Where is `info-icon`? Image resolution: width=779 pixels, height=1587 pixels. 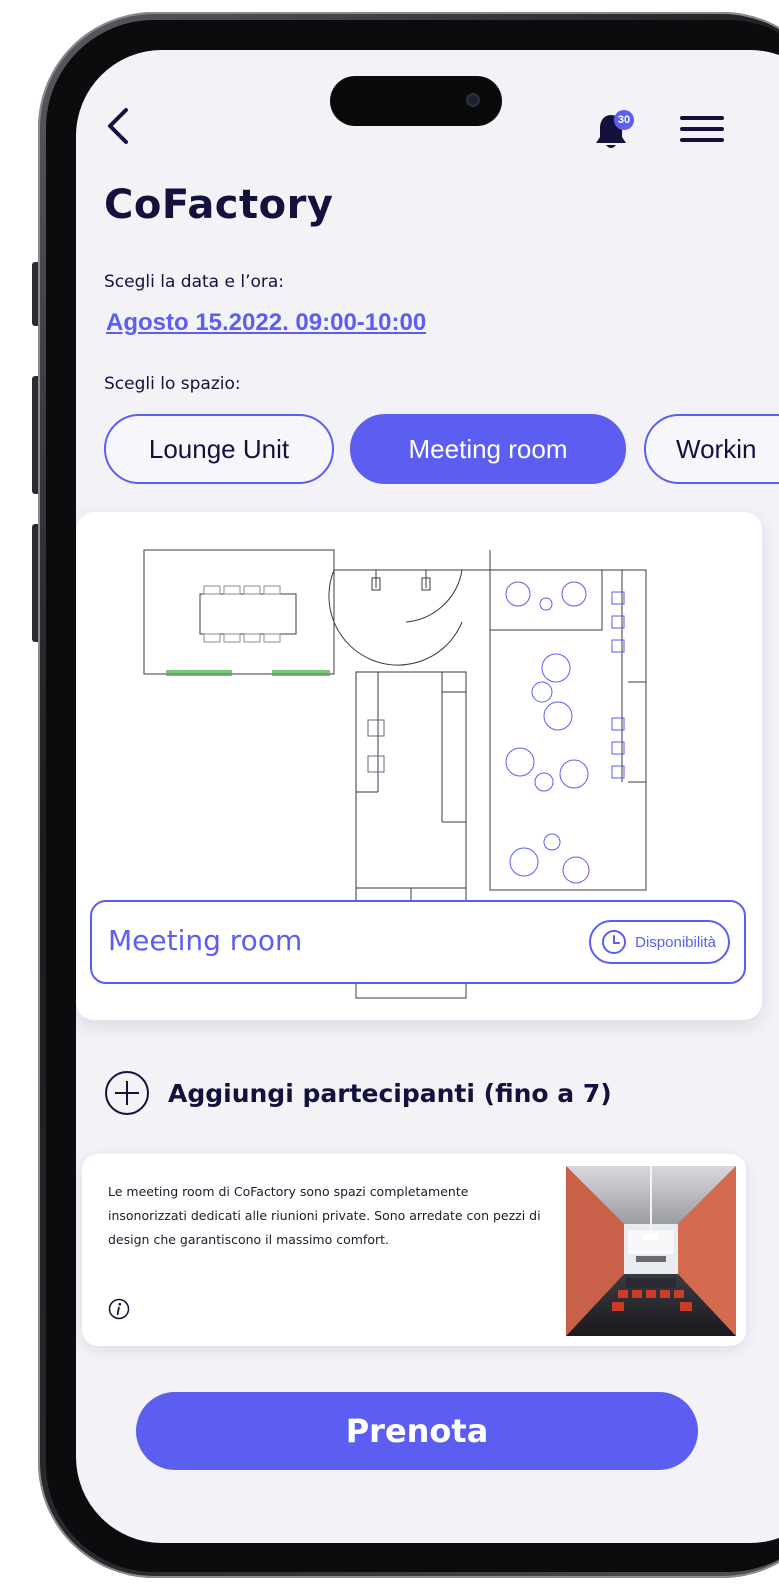 info-icon is located at coordinates (119, 1309).